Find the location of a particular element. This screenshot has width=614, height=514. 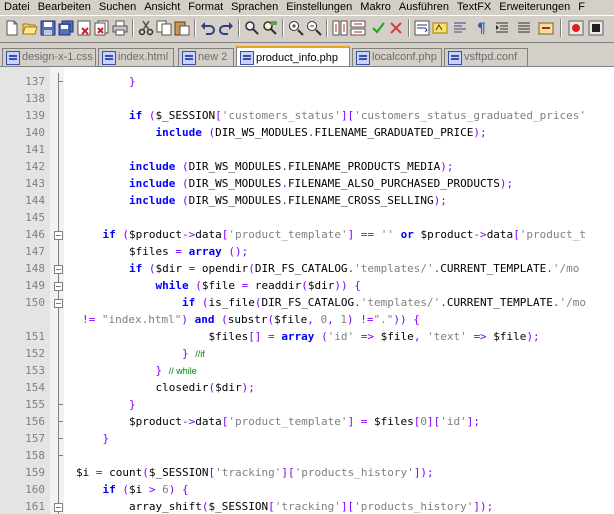

replace-icon is located at coordinates (270, 28).